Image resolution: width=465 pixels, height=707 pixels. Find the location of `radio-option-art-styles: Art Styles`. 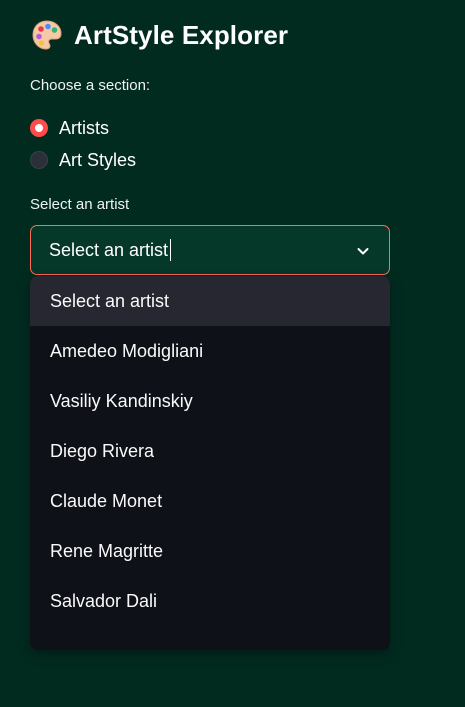

radio-option-art-styles: Art Styles is located at coordinates (83, 160).